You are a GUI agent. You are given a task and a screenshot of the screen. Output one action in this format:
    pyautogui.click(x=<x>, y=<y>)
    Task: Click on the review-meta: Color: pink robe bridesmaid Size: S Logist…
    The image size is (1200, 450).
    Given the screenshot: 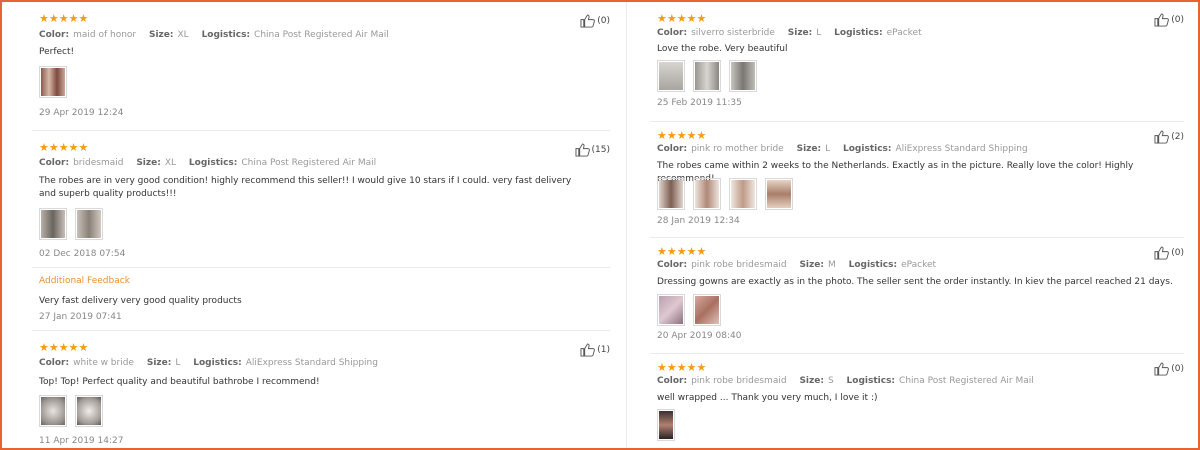 What is the action you would take?
    pyautogui.click(x=845, y=381)
    